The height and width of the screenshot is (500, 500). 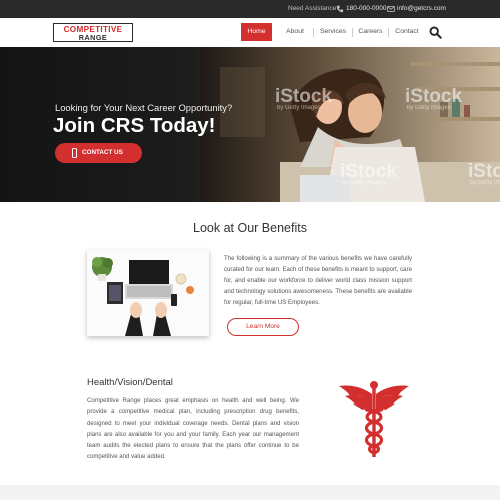 What do you see at coordinates (333, 32) in the screenshot?
I see `nav-services: Services` at bounding box center [333, 32].